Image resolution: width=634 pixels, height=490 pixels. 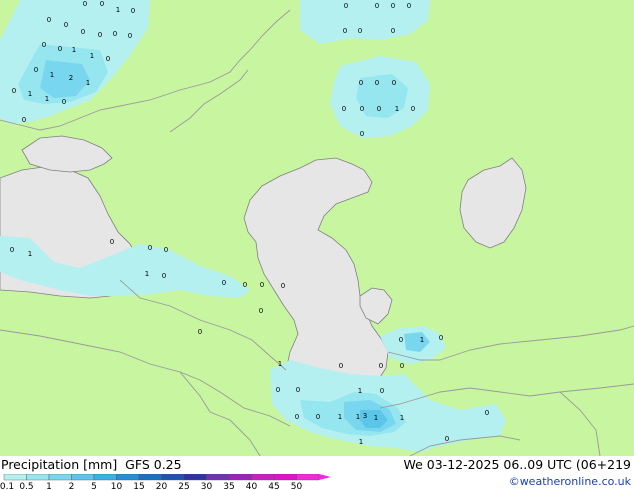 I want to click on legend-label: 0.5, so click(x=26, y=486).